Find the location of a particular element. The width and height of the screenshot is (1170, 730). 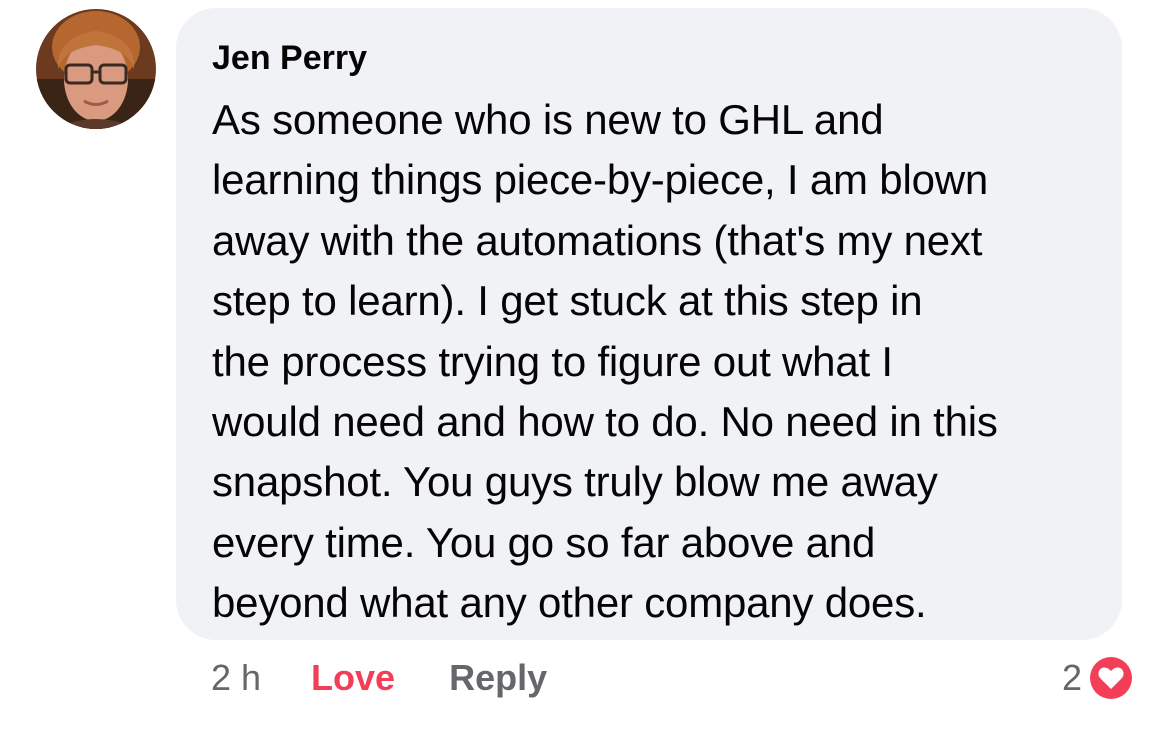

reaction-count: 2 is located at coordinates (1071, 677).